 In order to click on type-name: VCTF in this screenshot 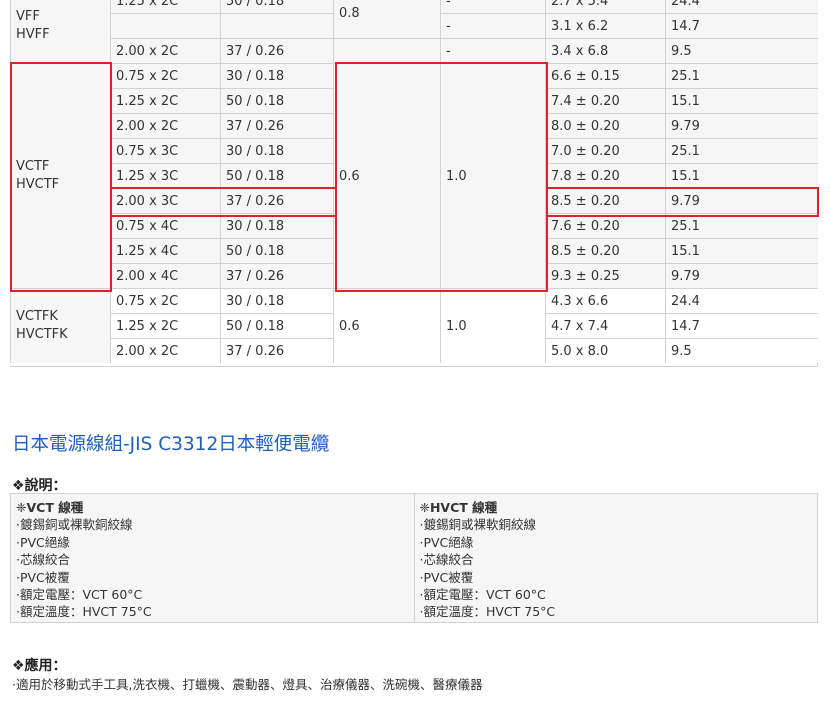, I will do `click(33, 166)`.